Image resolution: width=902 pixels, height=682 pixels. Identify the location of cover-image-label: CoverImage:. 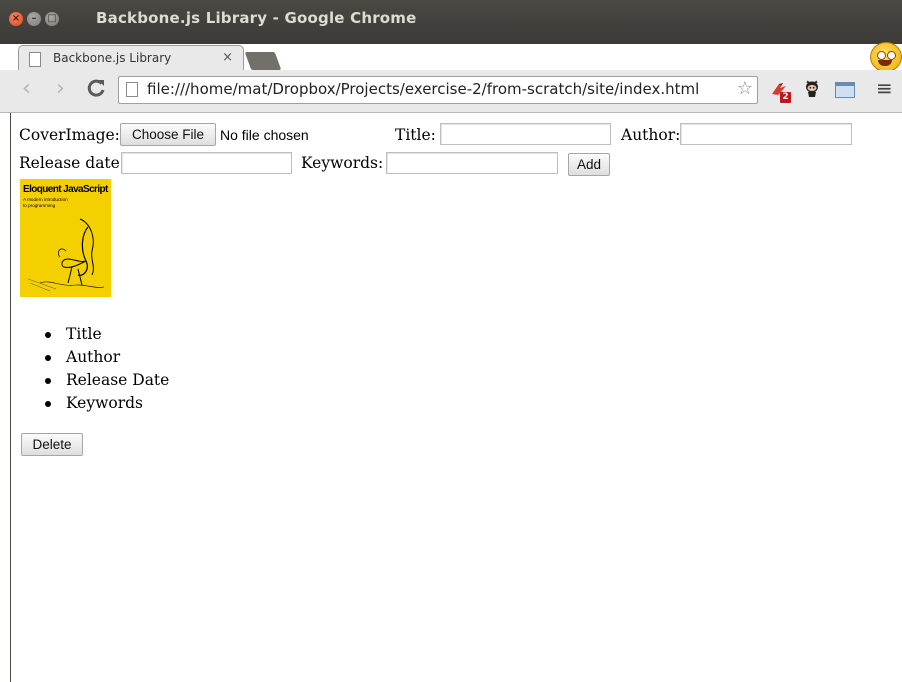
(69, 135).